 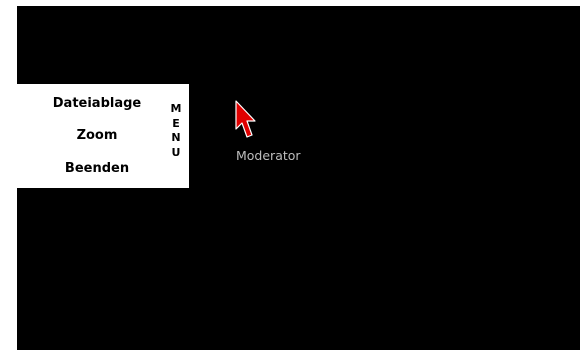 I want to click on arrow-pointer-icon, so click(x=245, y=119).